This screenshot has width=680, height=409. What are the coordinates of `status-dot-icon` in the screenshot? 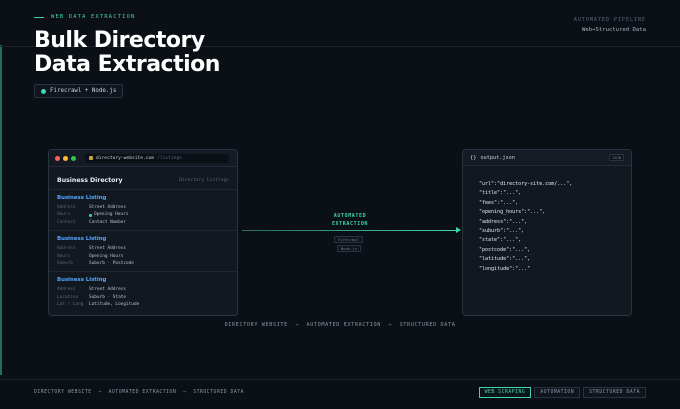 It's located at (43, 91).